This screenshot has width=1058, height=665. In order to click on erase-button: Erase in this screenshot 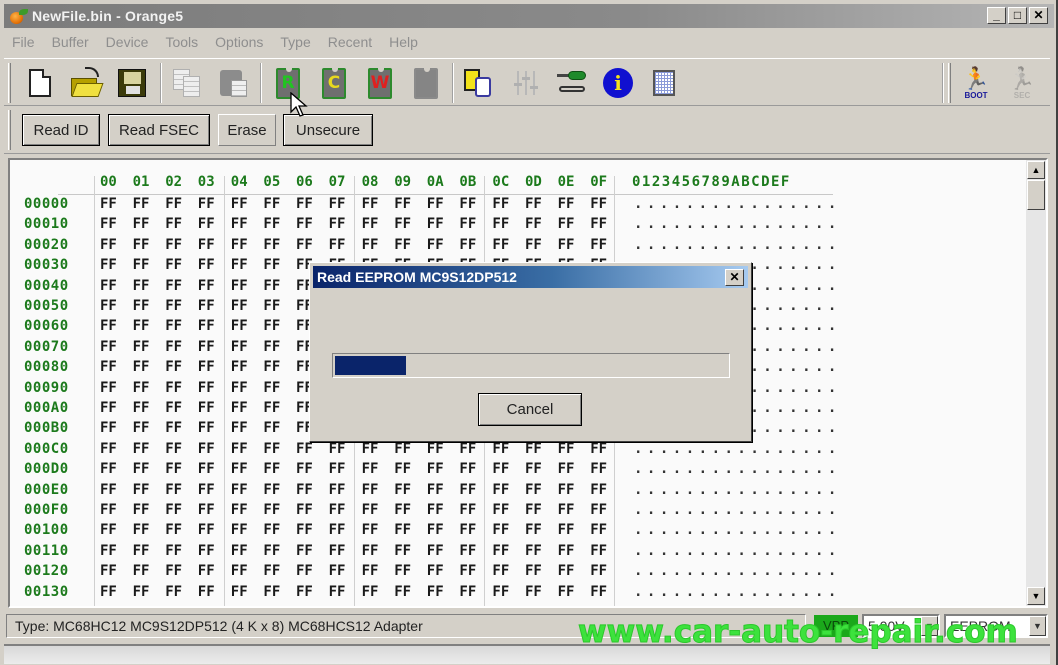, I will do `click(247, 130)`.